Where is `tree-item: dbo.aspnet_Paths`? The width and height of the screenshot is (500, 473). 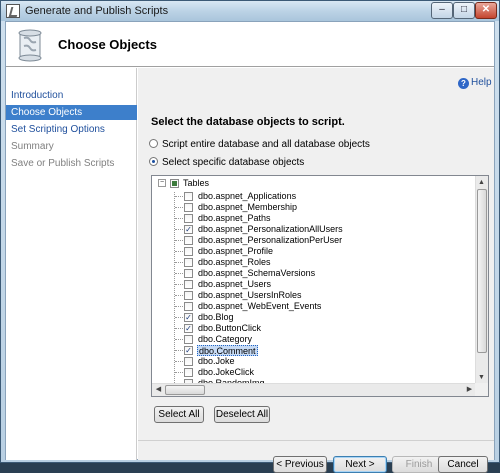
tree-item: dbo.aspnet_Paths is located at coordinates (312, 218).